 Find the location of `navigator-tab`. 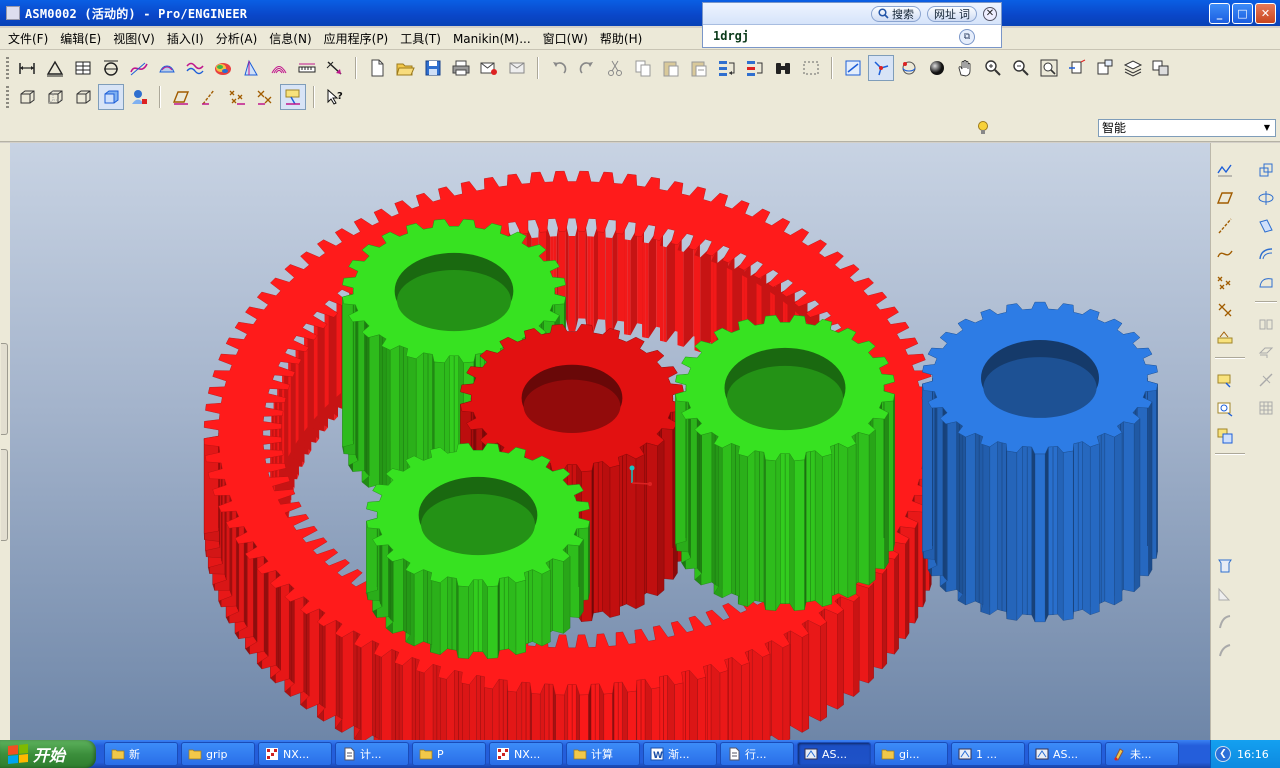

navigator-tab is located at coordinates (4, 389).